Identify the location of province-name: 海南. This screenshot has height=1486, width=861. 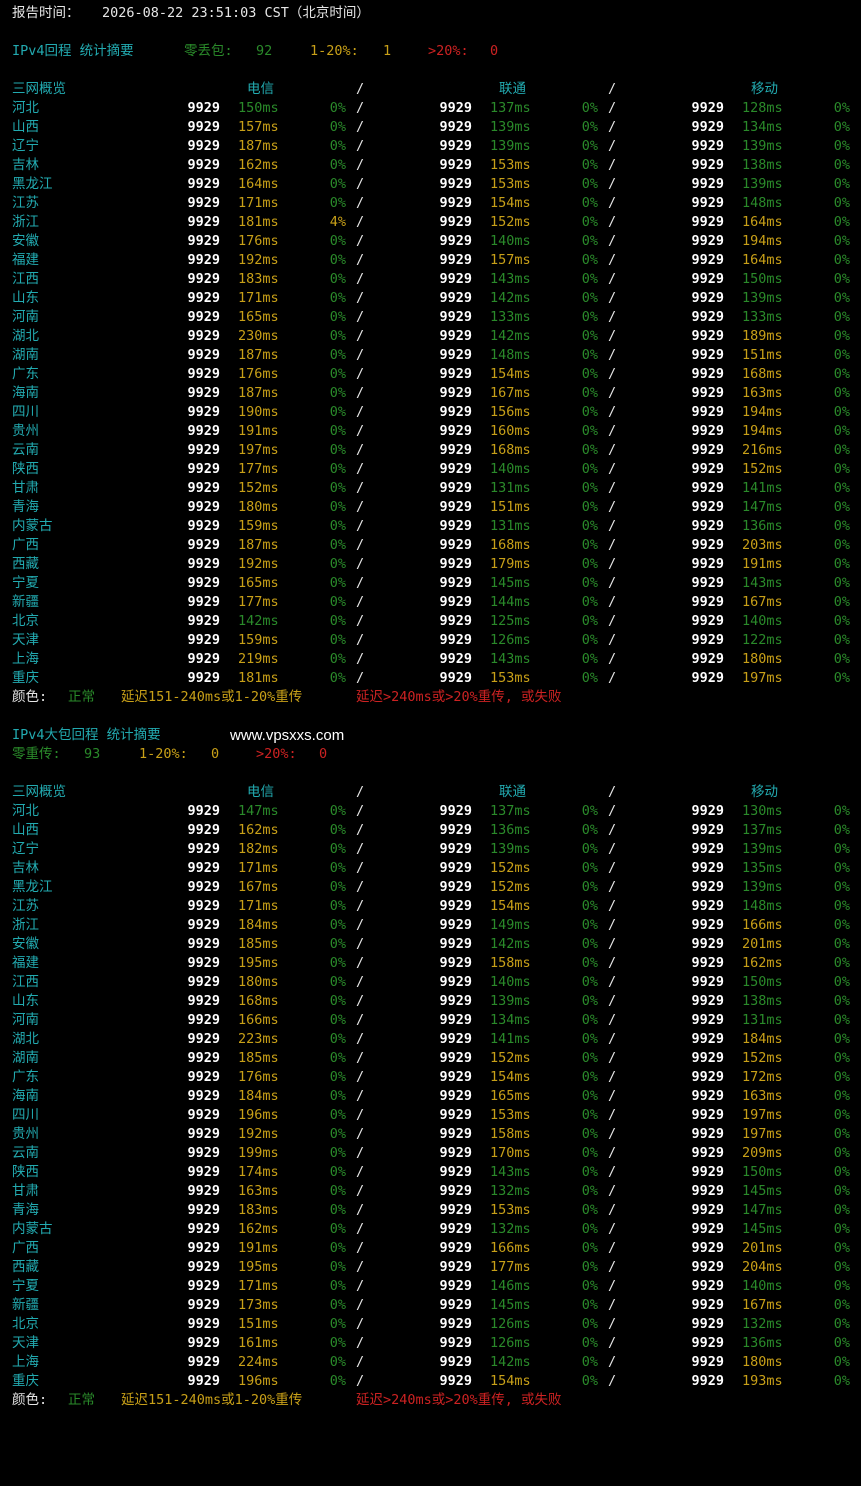
(25, 1096).